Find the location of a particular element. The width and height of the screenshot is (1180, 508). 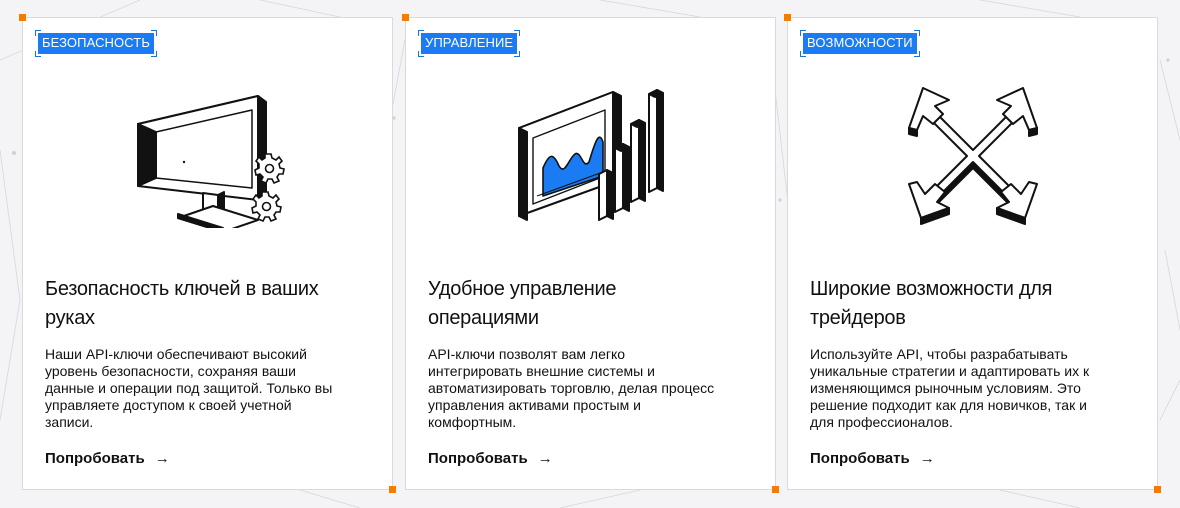

tag-frame: БЕЗОПАСНОСТЬ is located at coordinates (96, 43).